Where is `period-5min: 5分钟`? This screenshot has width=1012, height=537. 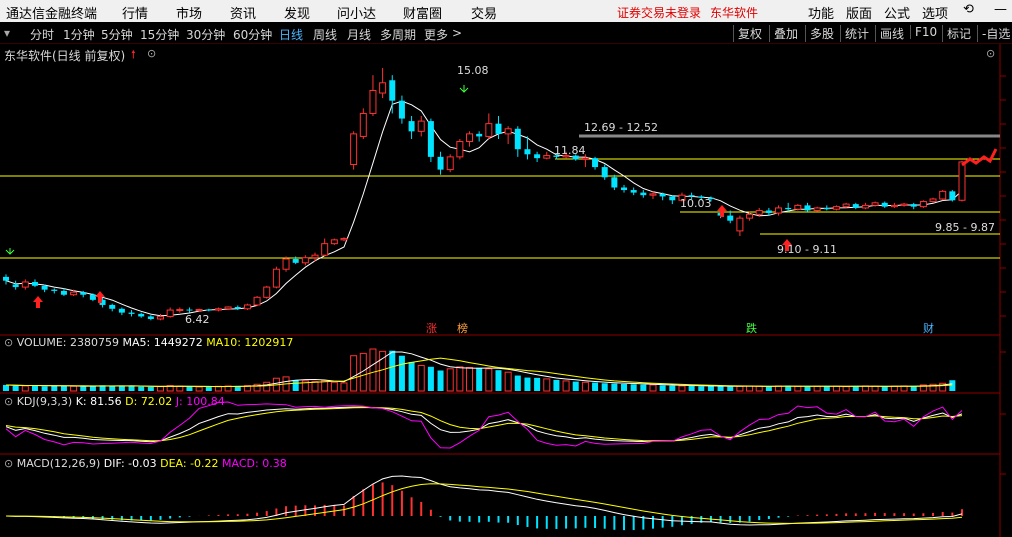
period-5min: 5分钟 is located at coordinates (117, 34).